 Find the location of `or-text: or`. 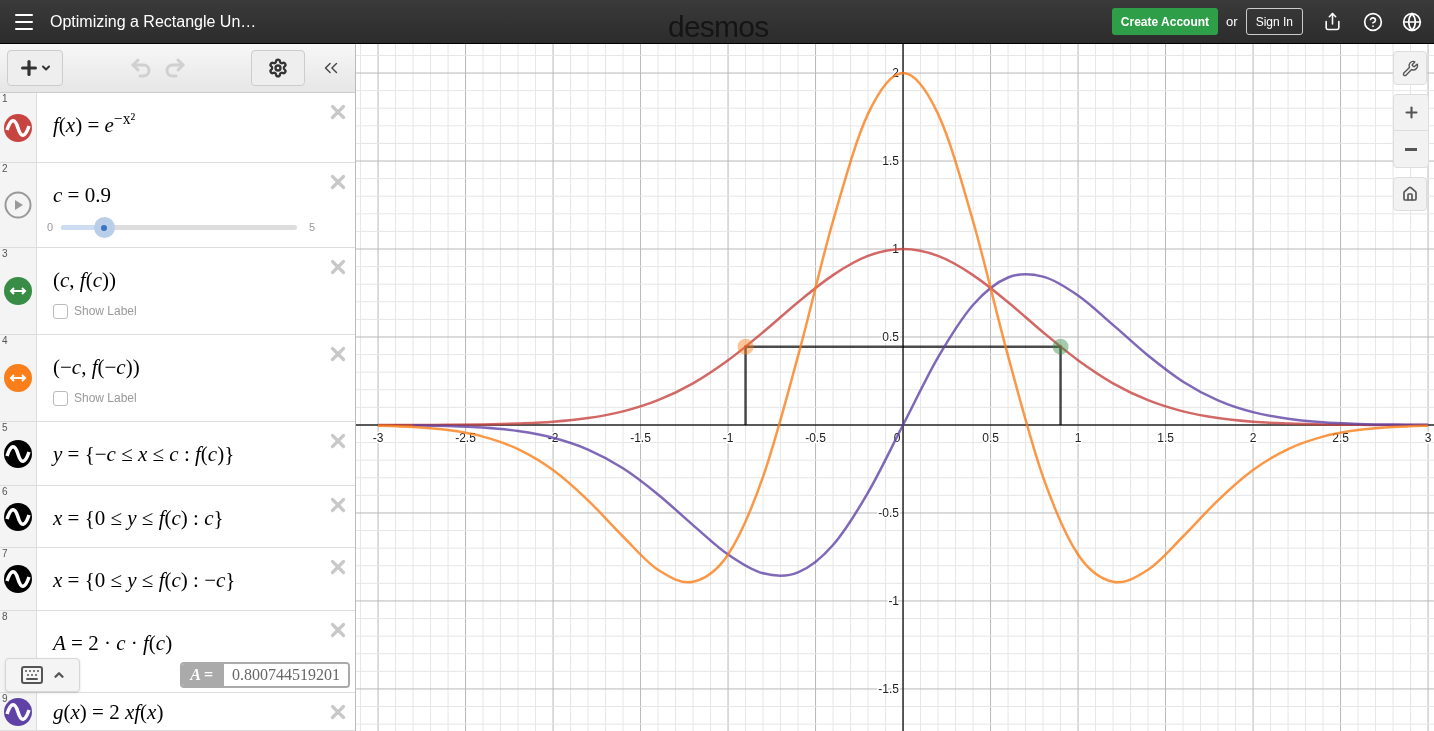

or-text: or is located at coordinates (1232, 21).